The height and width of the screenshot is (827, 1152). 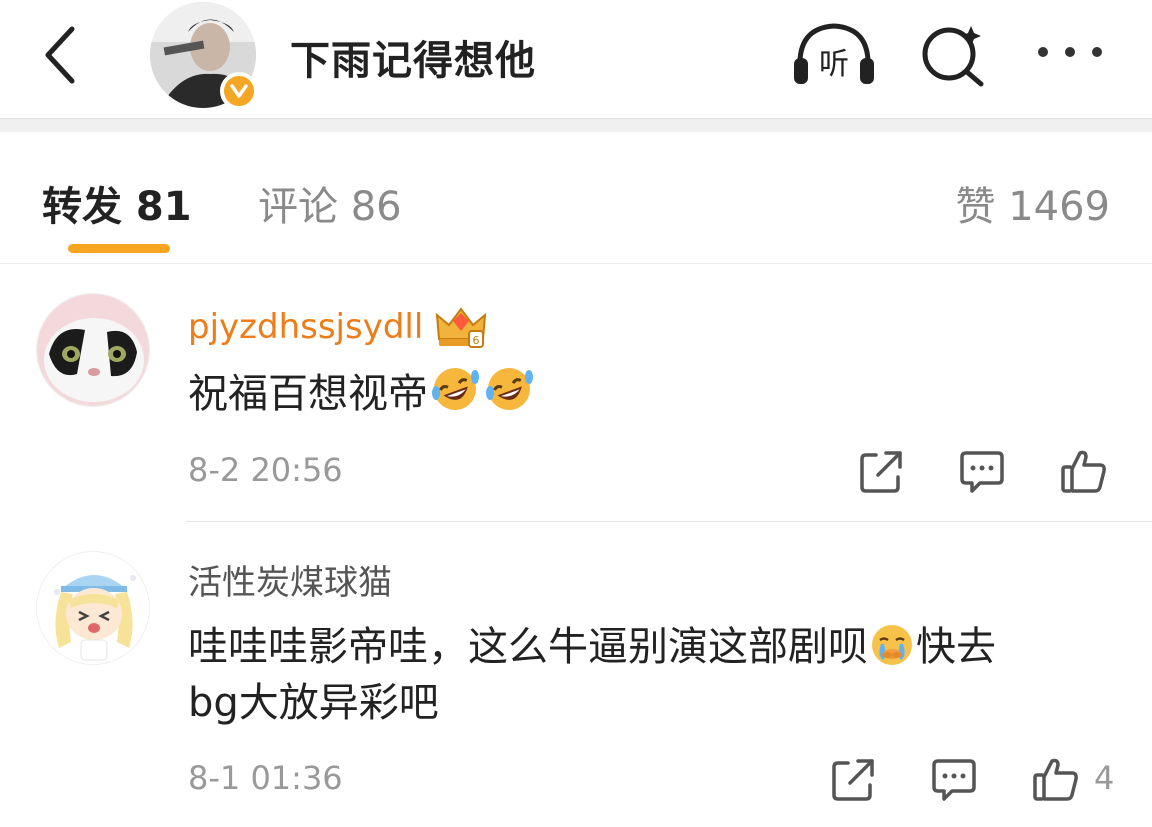 What do you see at coordinates (239, 91) in the screenshot?
I see `verified-badge-icon` at bounding box center [239, 91].